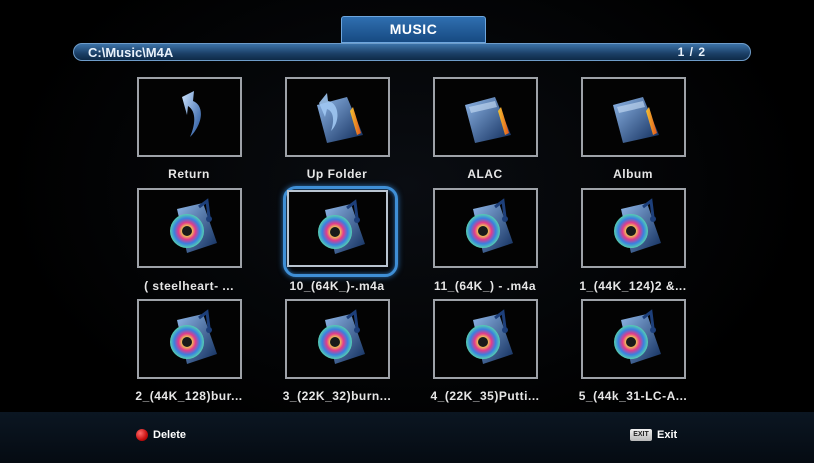  Describe the element at coordinates (189, 174) in the screenshot. I see `grid-item-label: Return` at that location.